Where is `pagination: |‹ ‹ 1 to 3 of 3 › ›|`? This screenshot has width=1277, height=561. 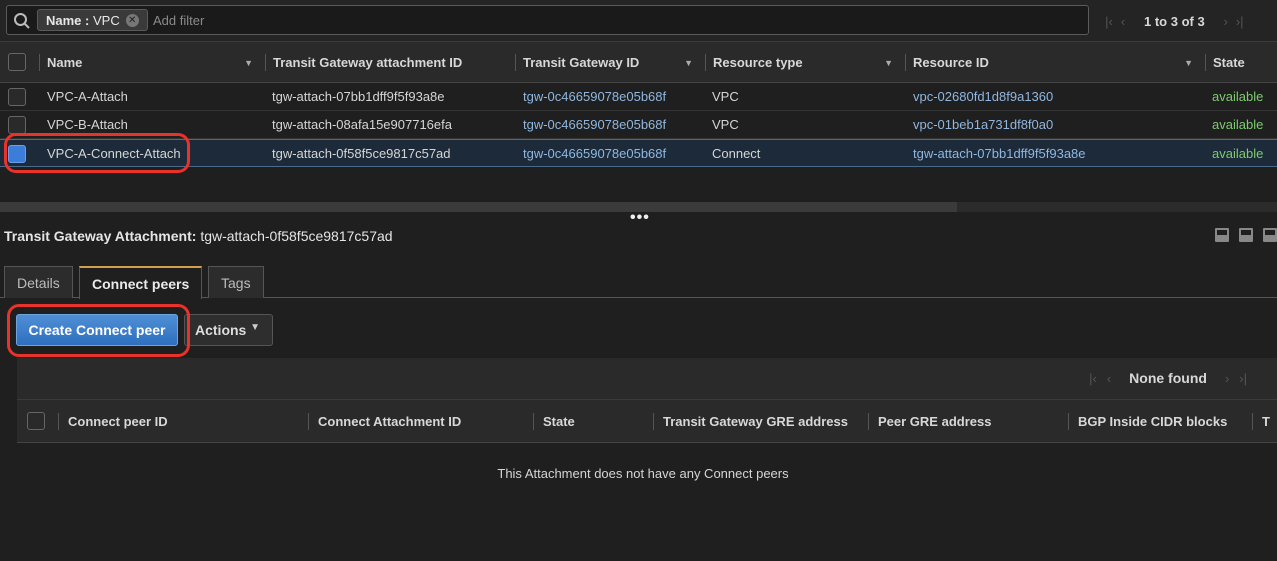
pagination: |‹ ‹ 1 to 3 of 3 › ›| is located at coordinates (1174, 21).